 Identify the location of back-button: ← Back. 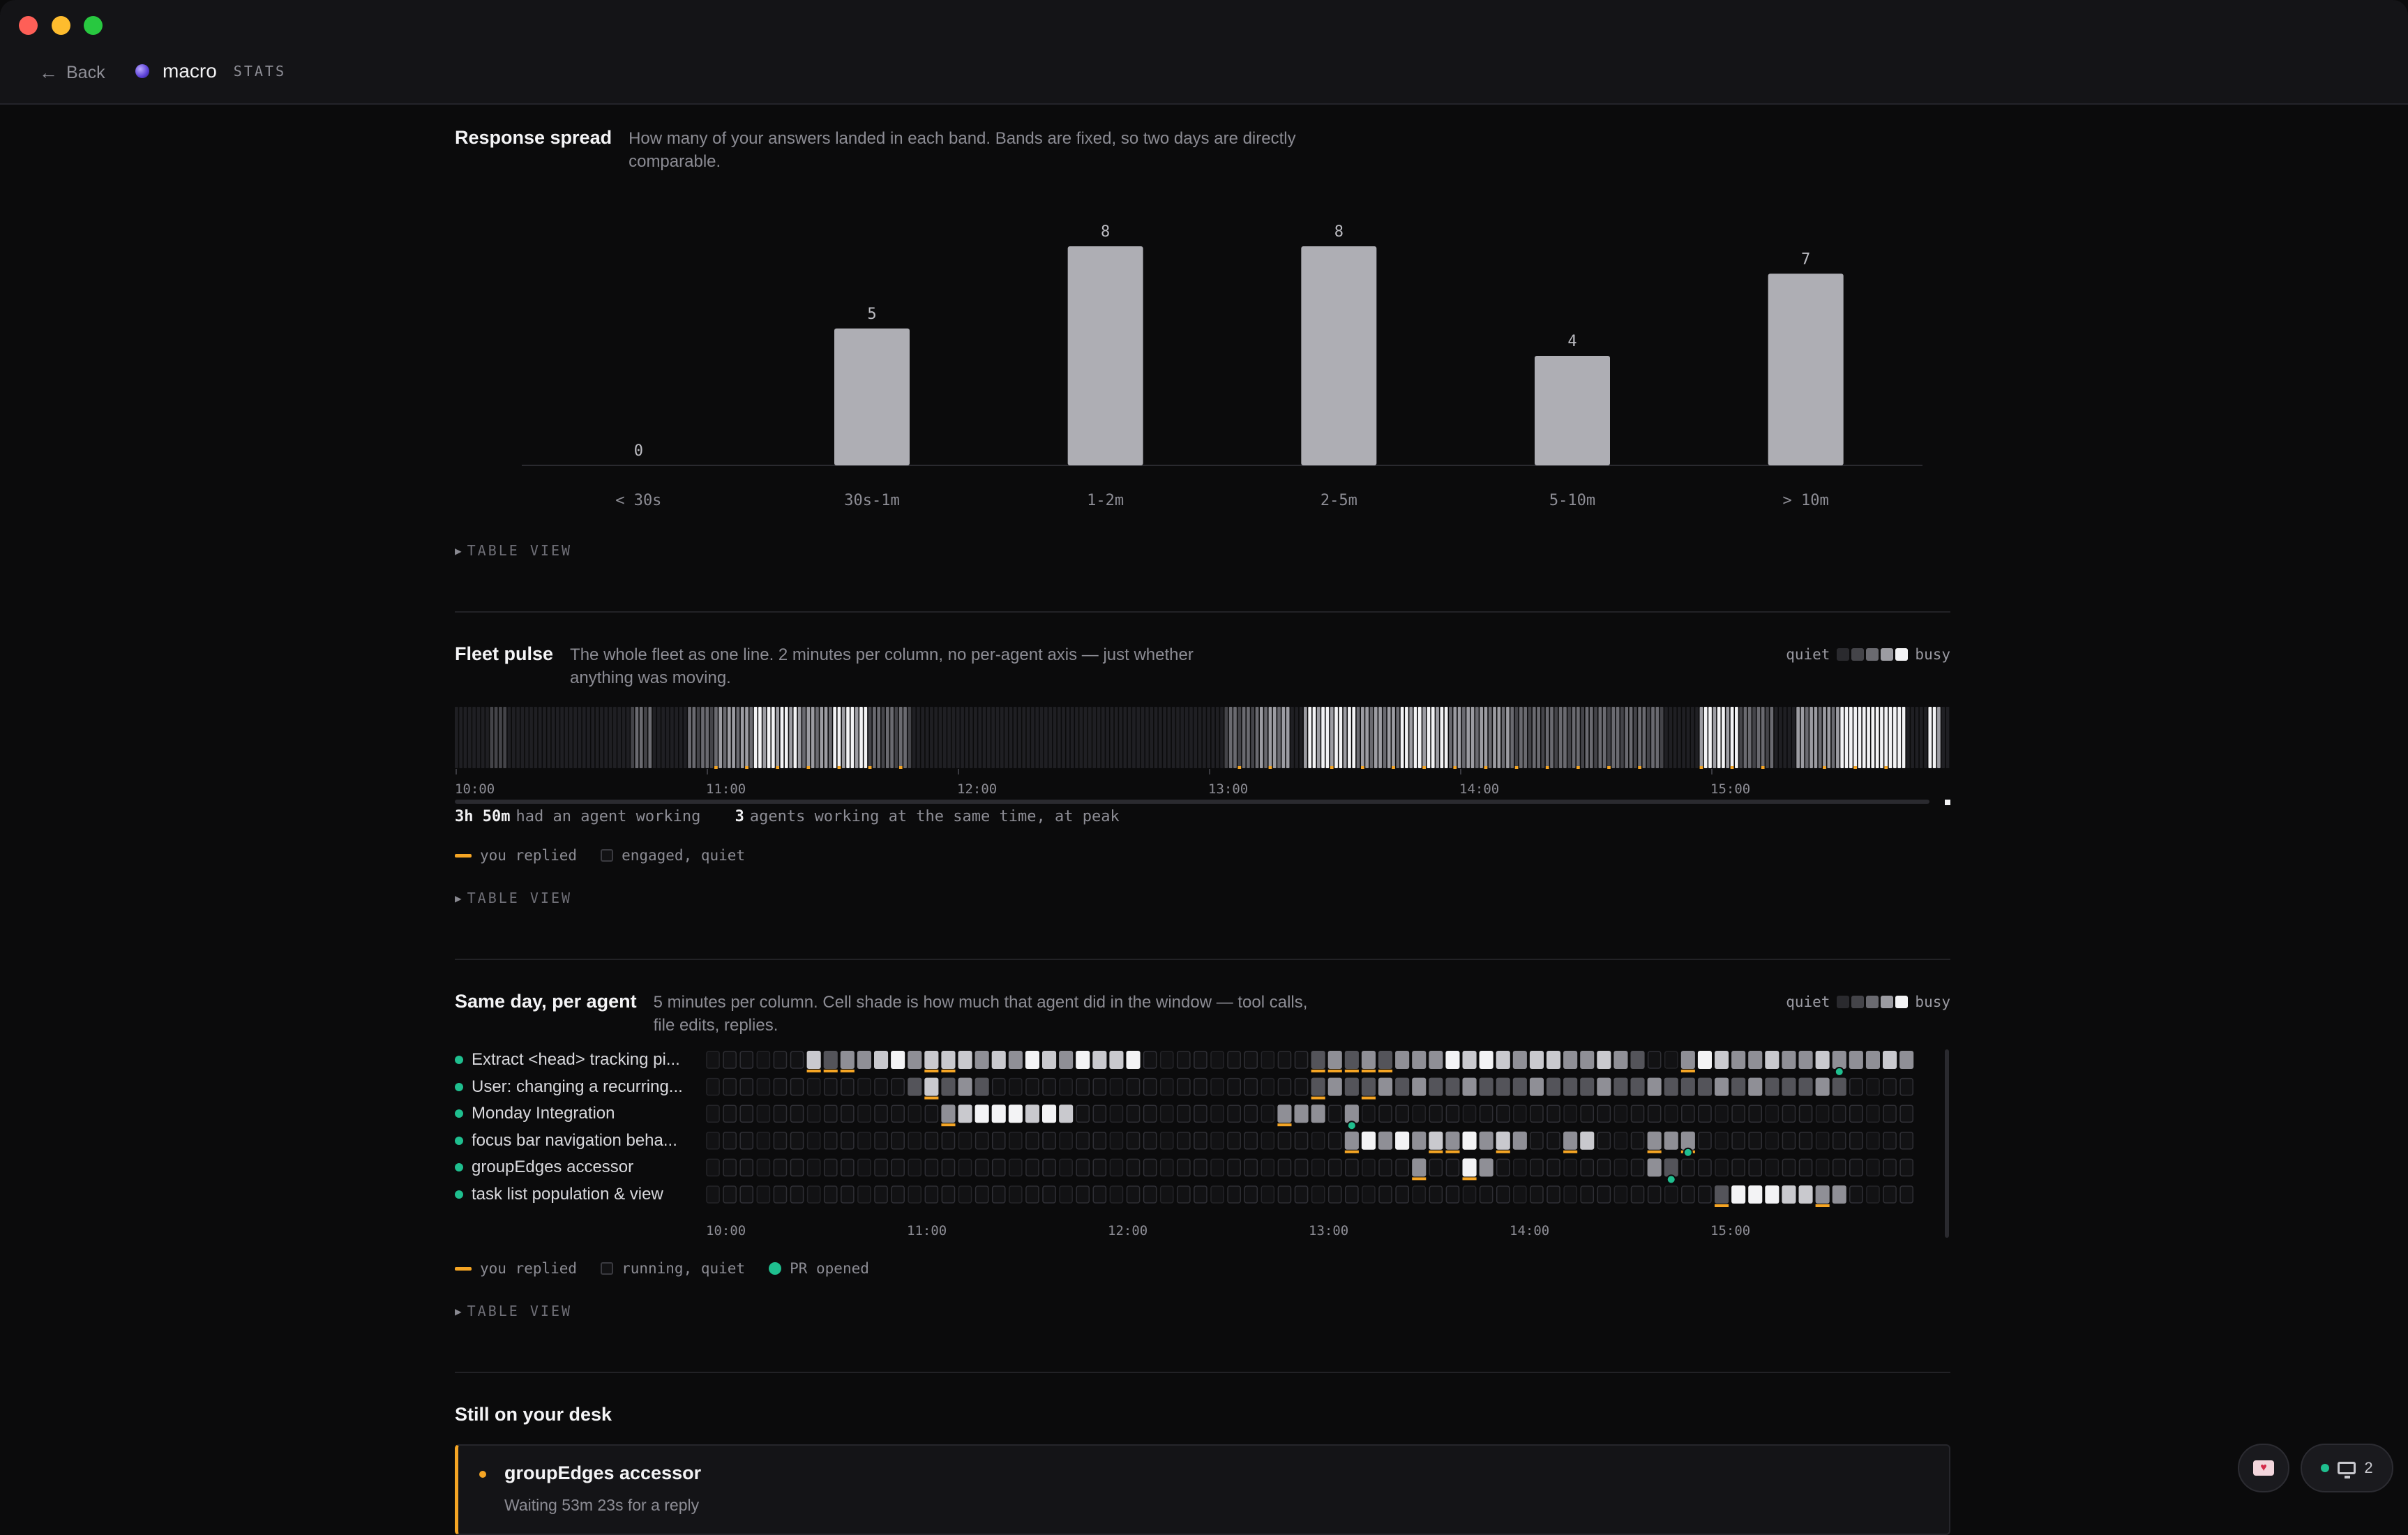
(72, 73).